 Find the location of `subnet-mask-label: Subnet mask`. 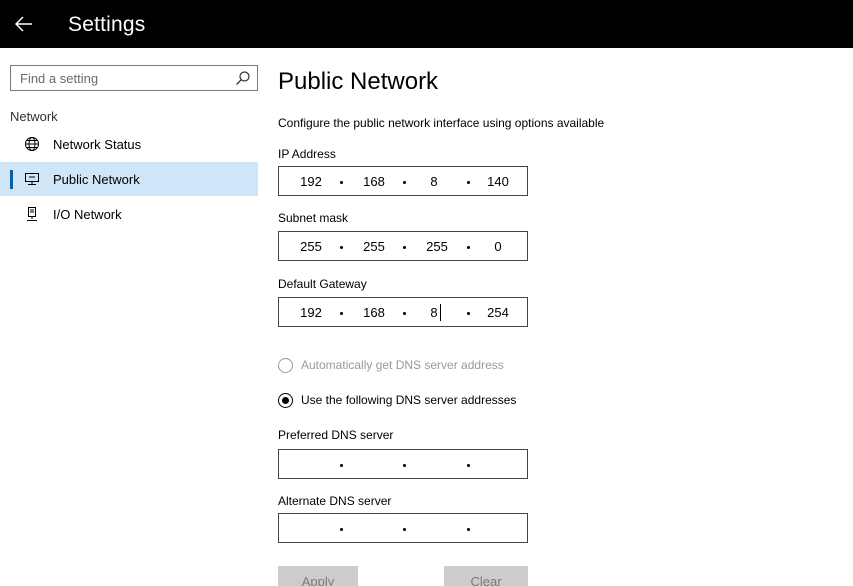

subnet-mask-label: Subnet mask is located at coordinates (313, 218).